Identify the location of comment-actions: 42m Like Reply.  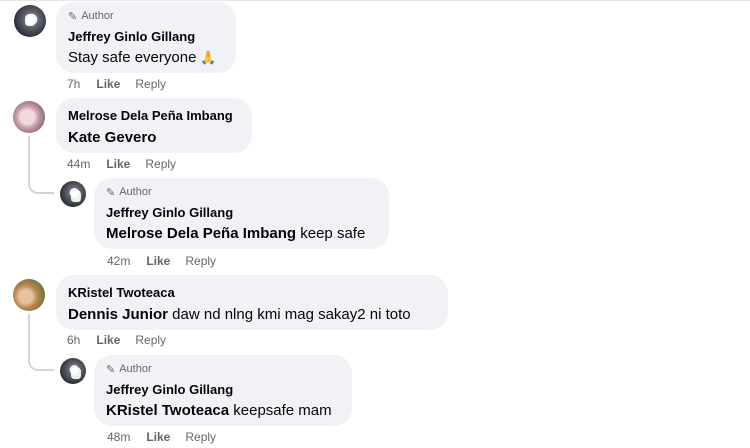
(161, 261).